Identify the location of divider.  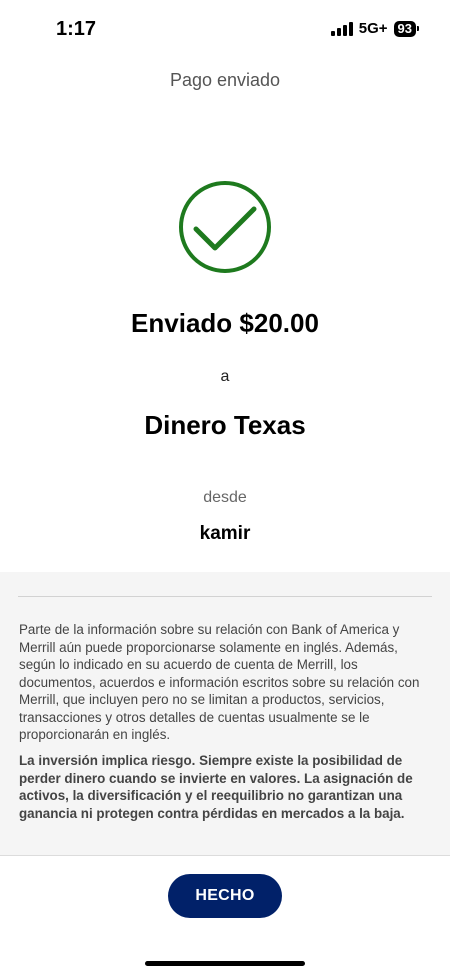
(225, 596).